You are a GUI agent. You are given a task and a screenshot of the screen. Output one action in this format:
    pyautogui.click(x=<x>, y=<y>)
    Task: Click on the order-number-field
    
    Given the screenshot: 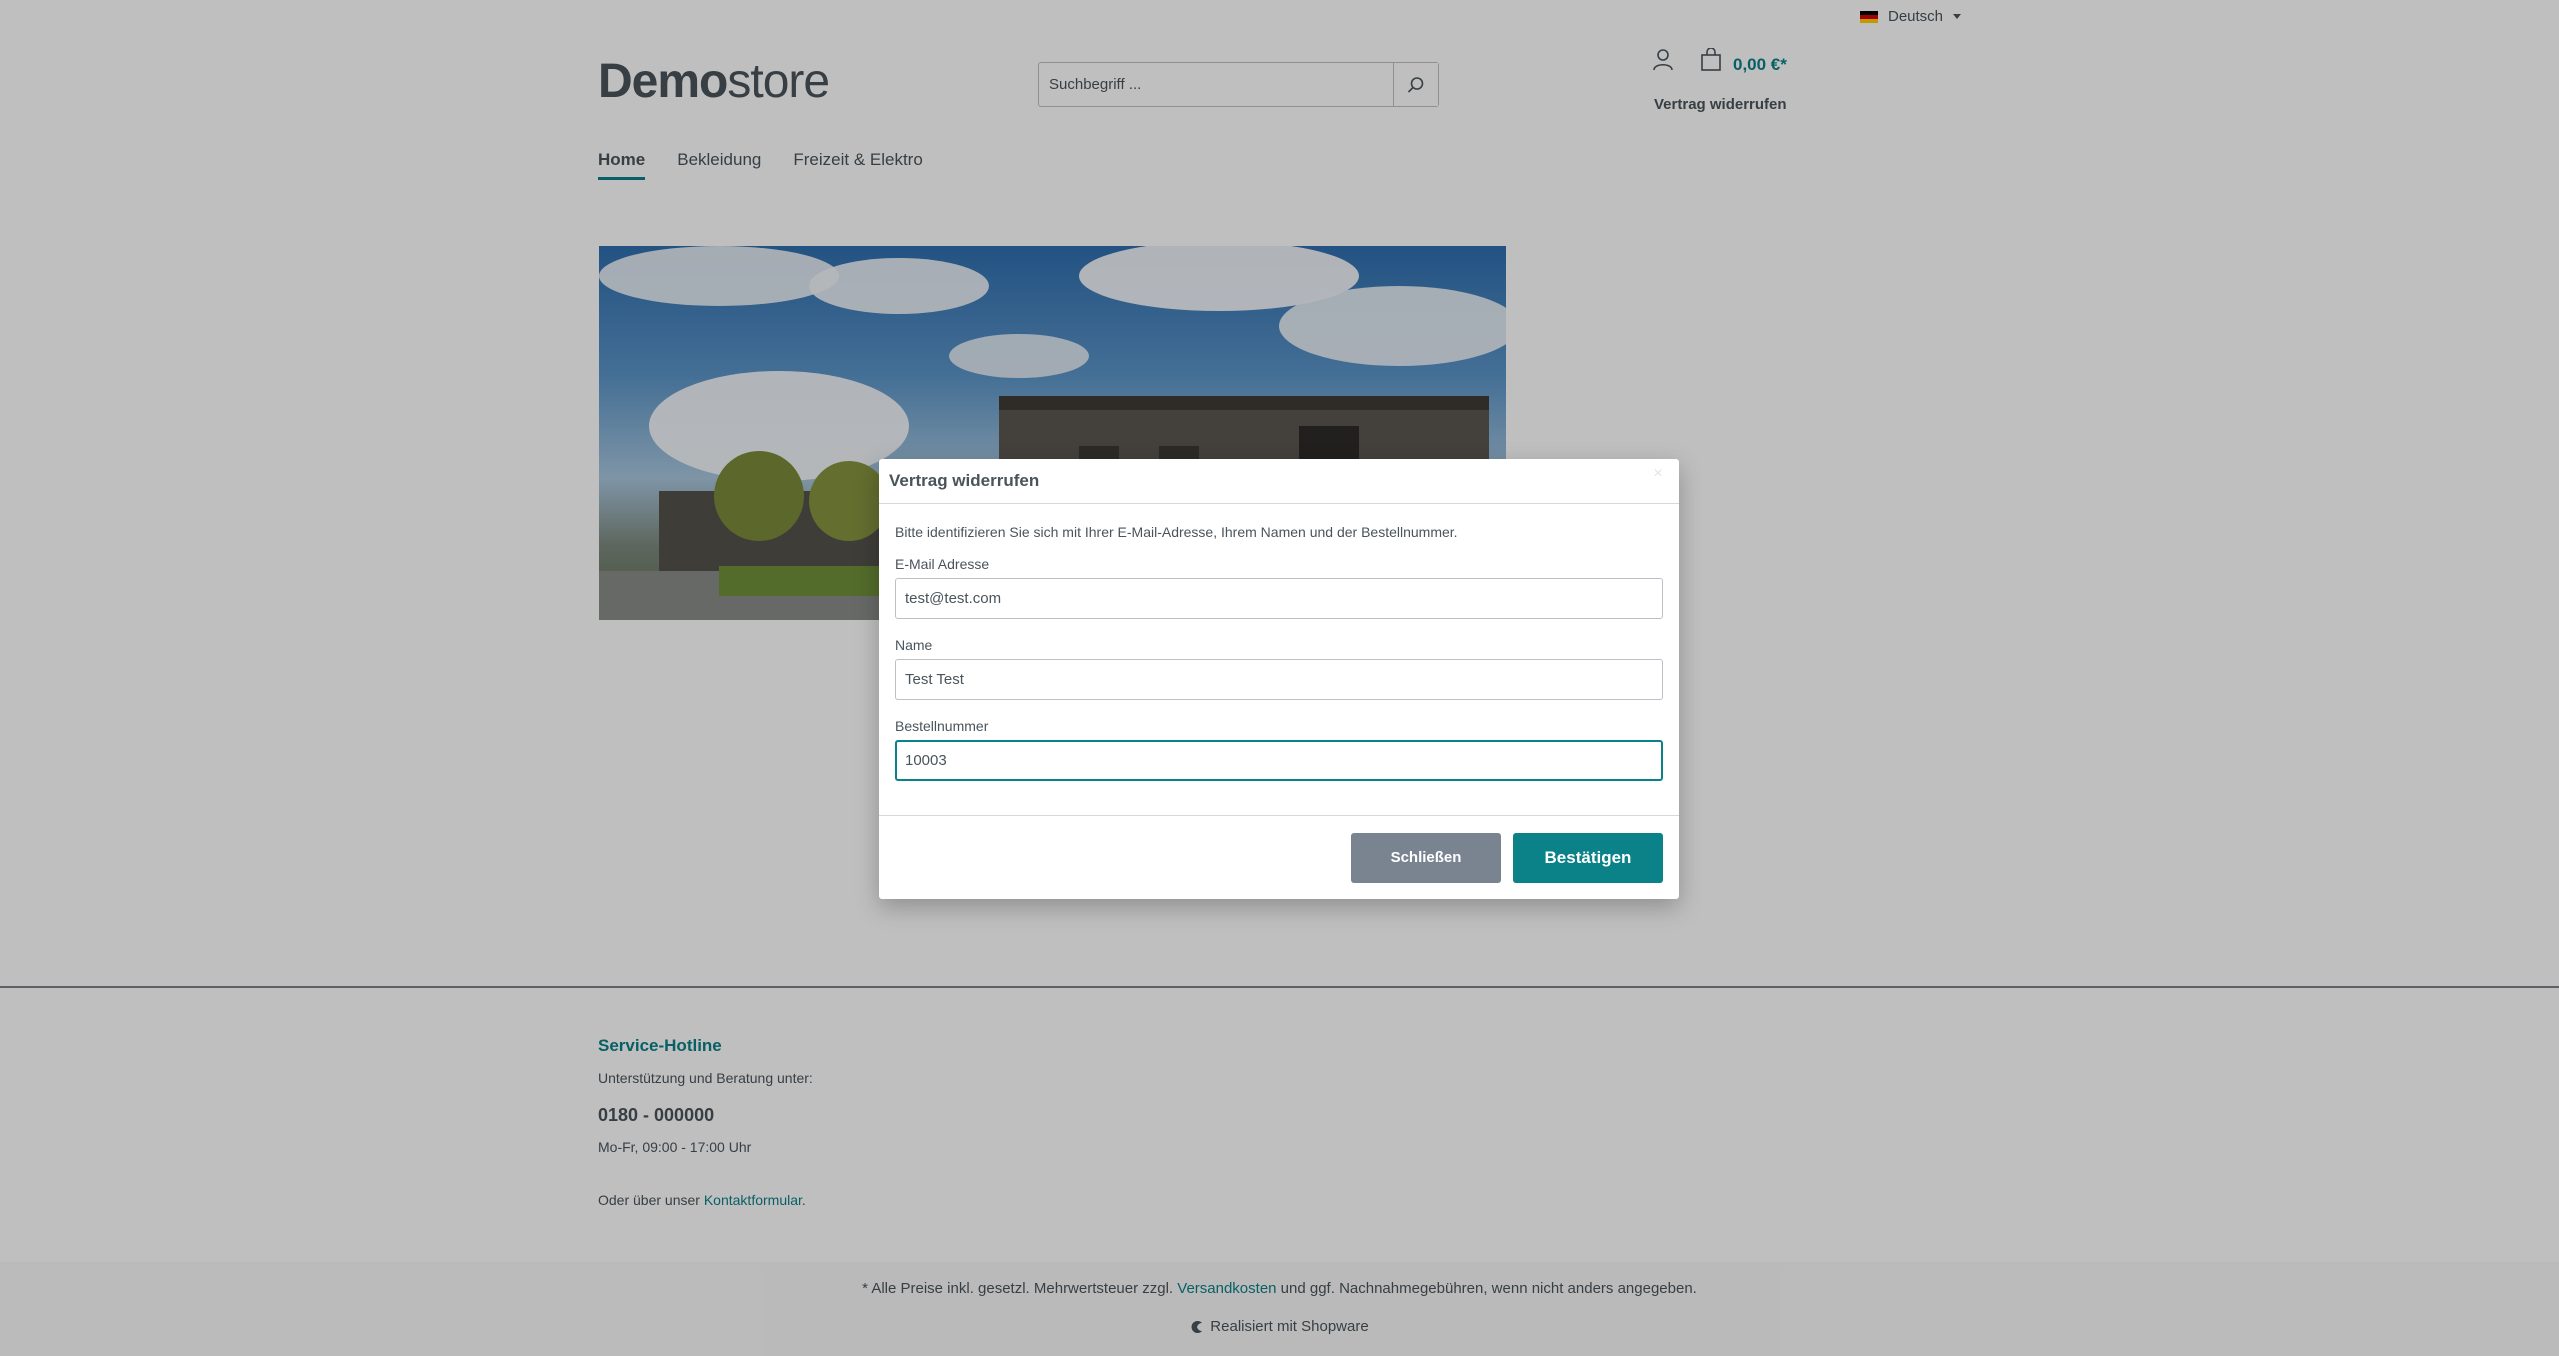 What is the action you would take?
    pyautogui.click(x=1279, y=760)
    